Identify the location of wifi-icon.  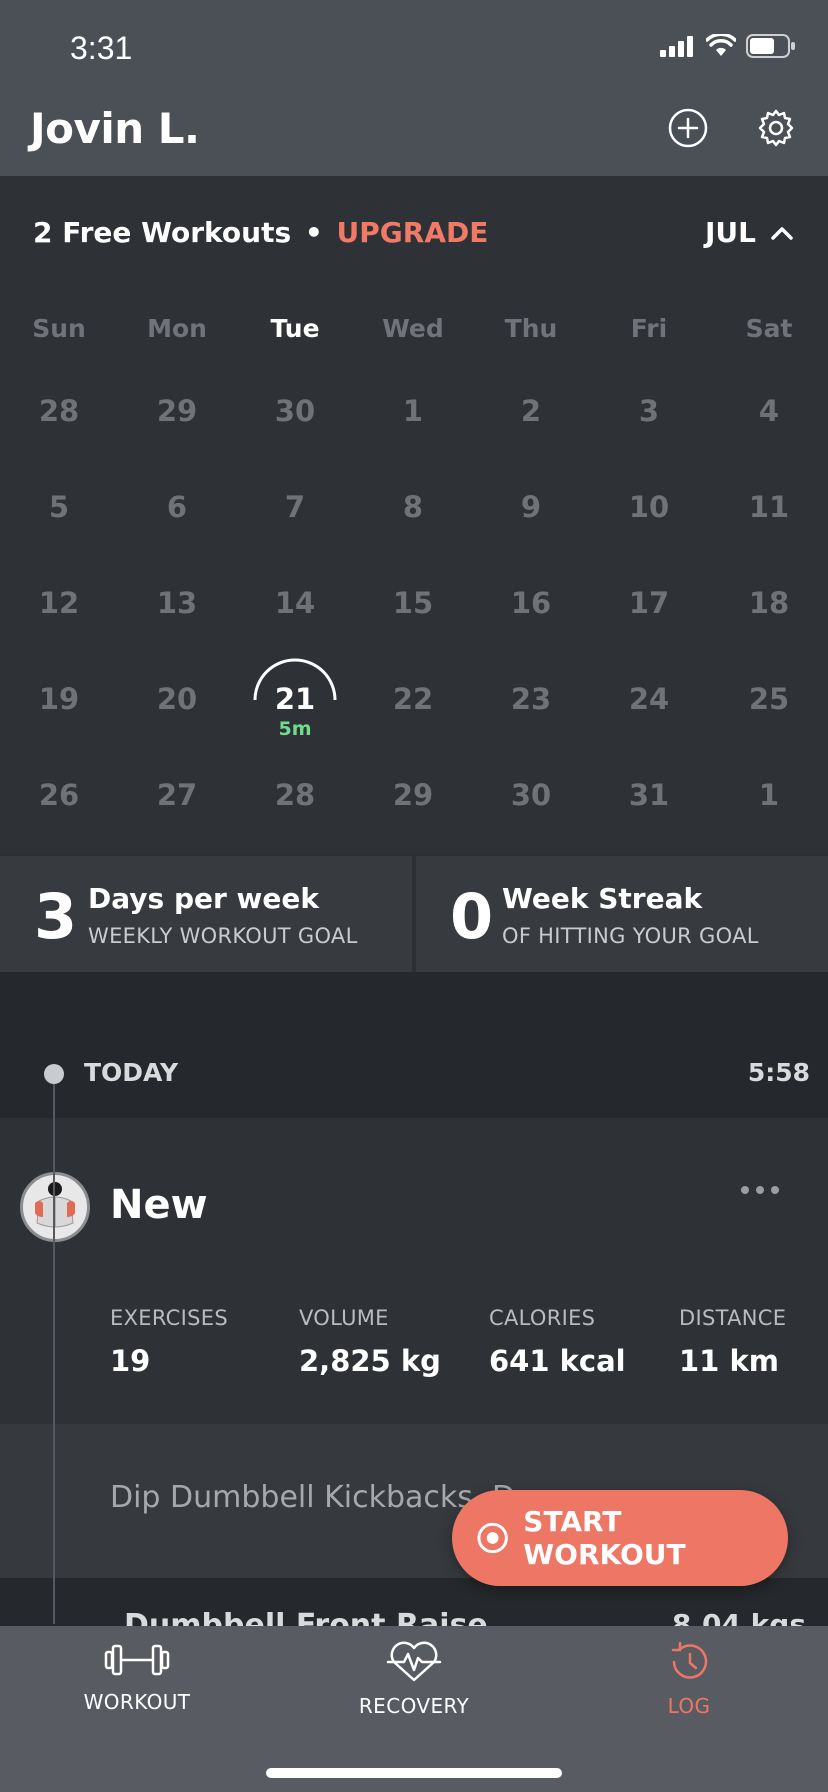
(721, 45).